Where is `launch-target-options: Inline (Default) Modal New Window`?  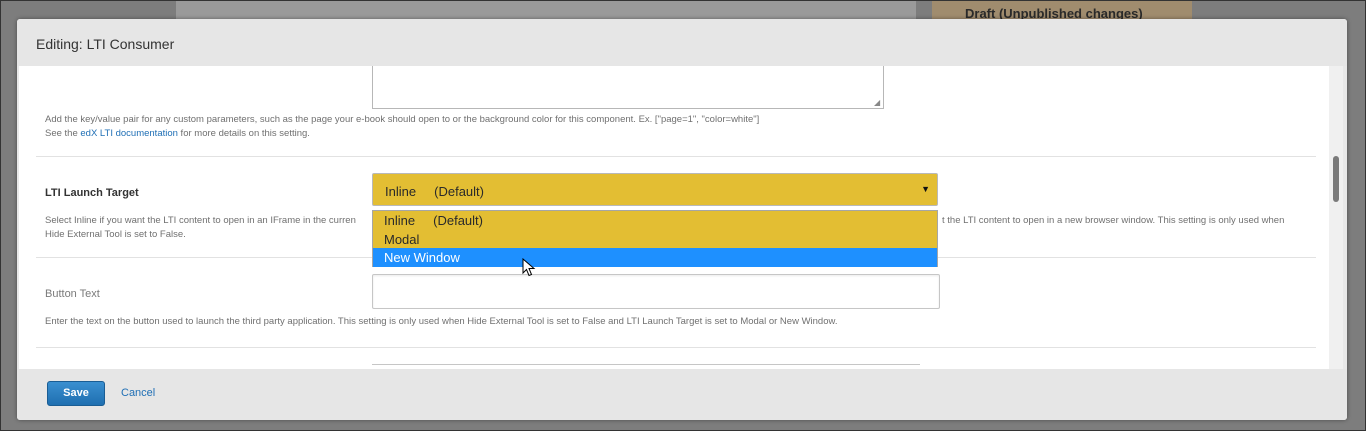 launch-target-options: Inline (Default) Modal New Window is located at coordinates (655, 238).